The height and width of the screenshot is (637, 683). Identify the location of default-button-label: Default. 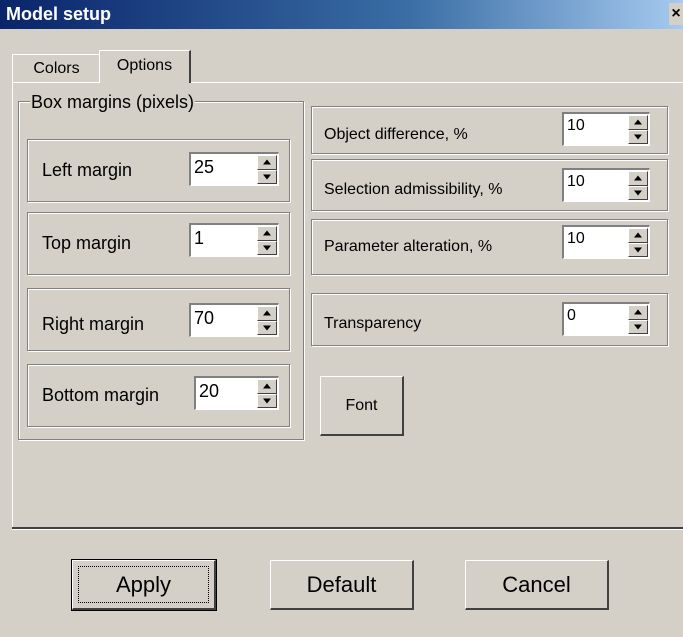
(341, 584).